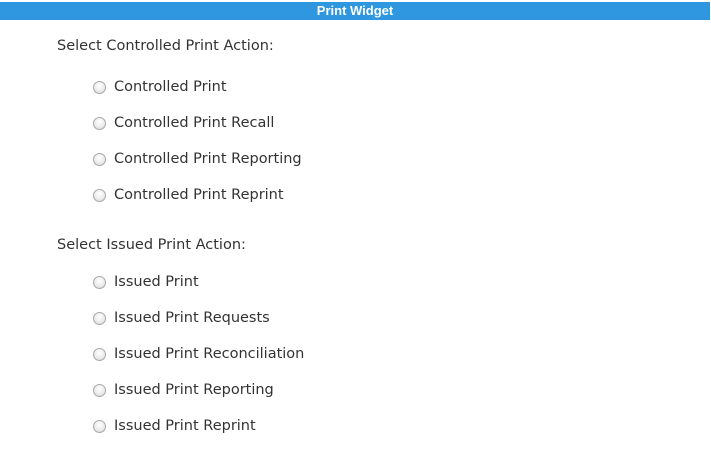 The height and width of the screenshot is (463, 711). I want to click on radio-issued-print-reprint: Issued Print Reprint, so click(174, 426).